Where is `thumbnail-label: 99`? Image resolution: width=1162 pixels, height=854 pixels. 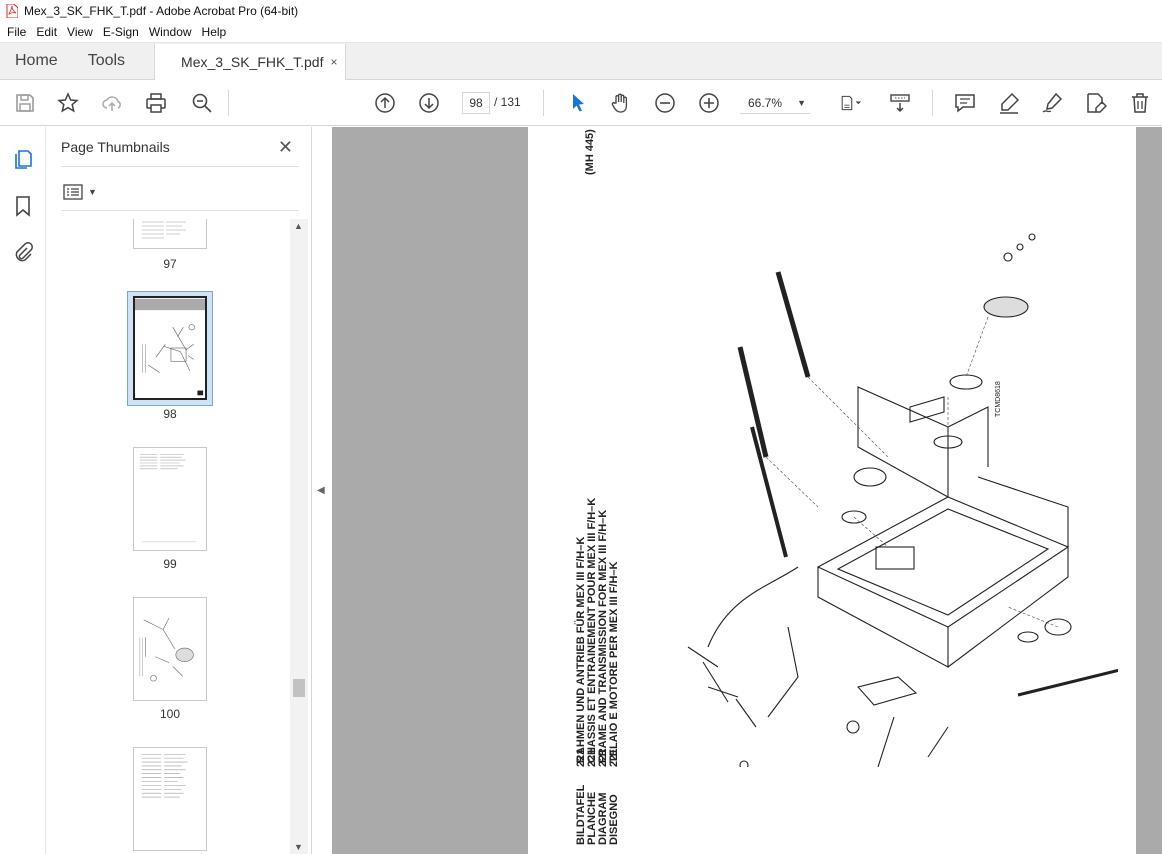 thumbnail-label: 99 is located at coordinates (170, 564).